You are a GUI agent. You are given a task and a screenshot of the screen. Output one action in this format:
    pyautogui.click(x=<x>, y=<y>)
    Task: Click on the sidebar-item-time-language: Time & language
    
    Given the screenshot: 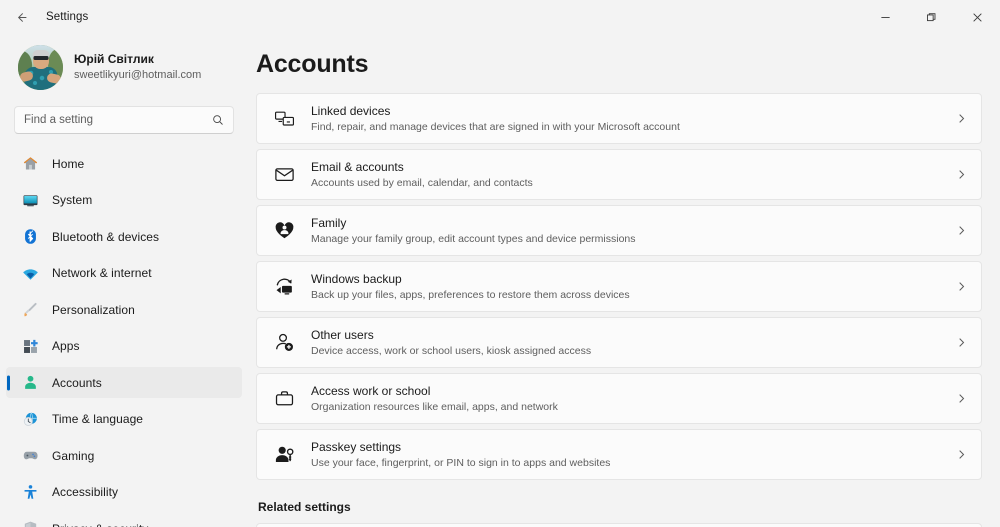 What is the action you would take?
    pyautogui.click(x=124, y=419)
    